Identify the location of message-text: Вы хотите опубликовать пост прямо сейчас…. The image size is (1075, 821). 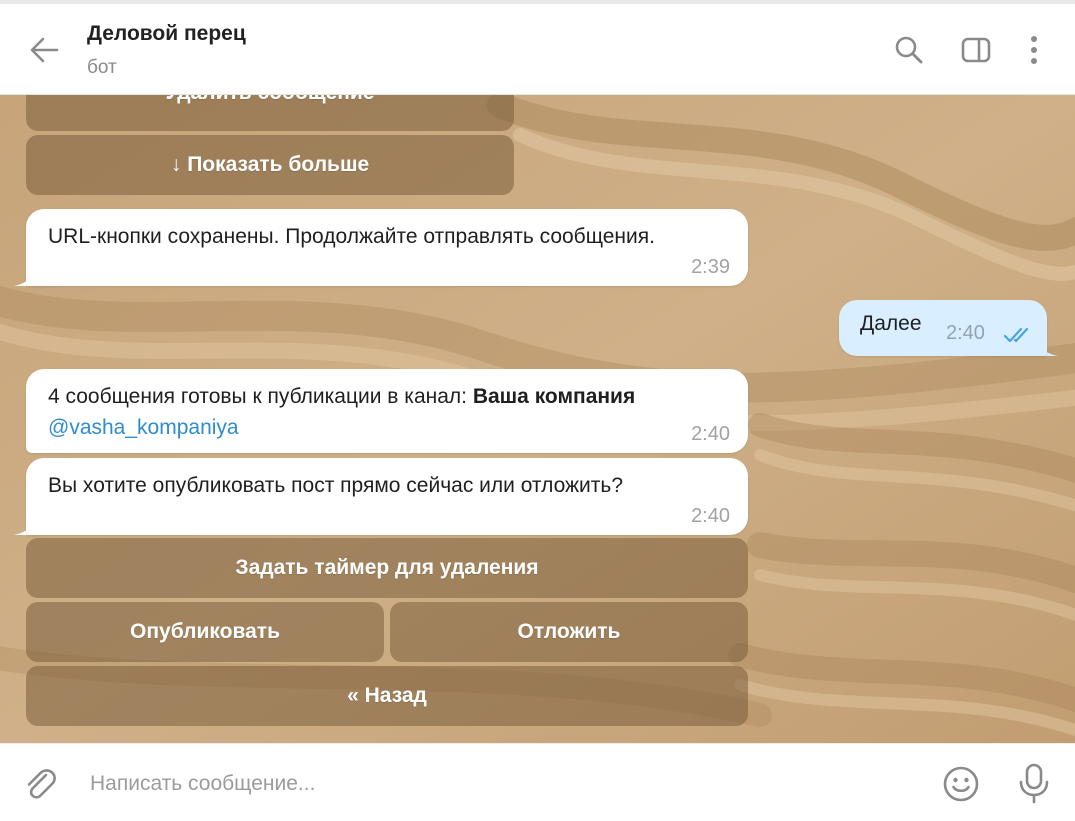
(336, 485).